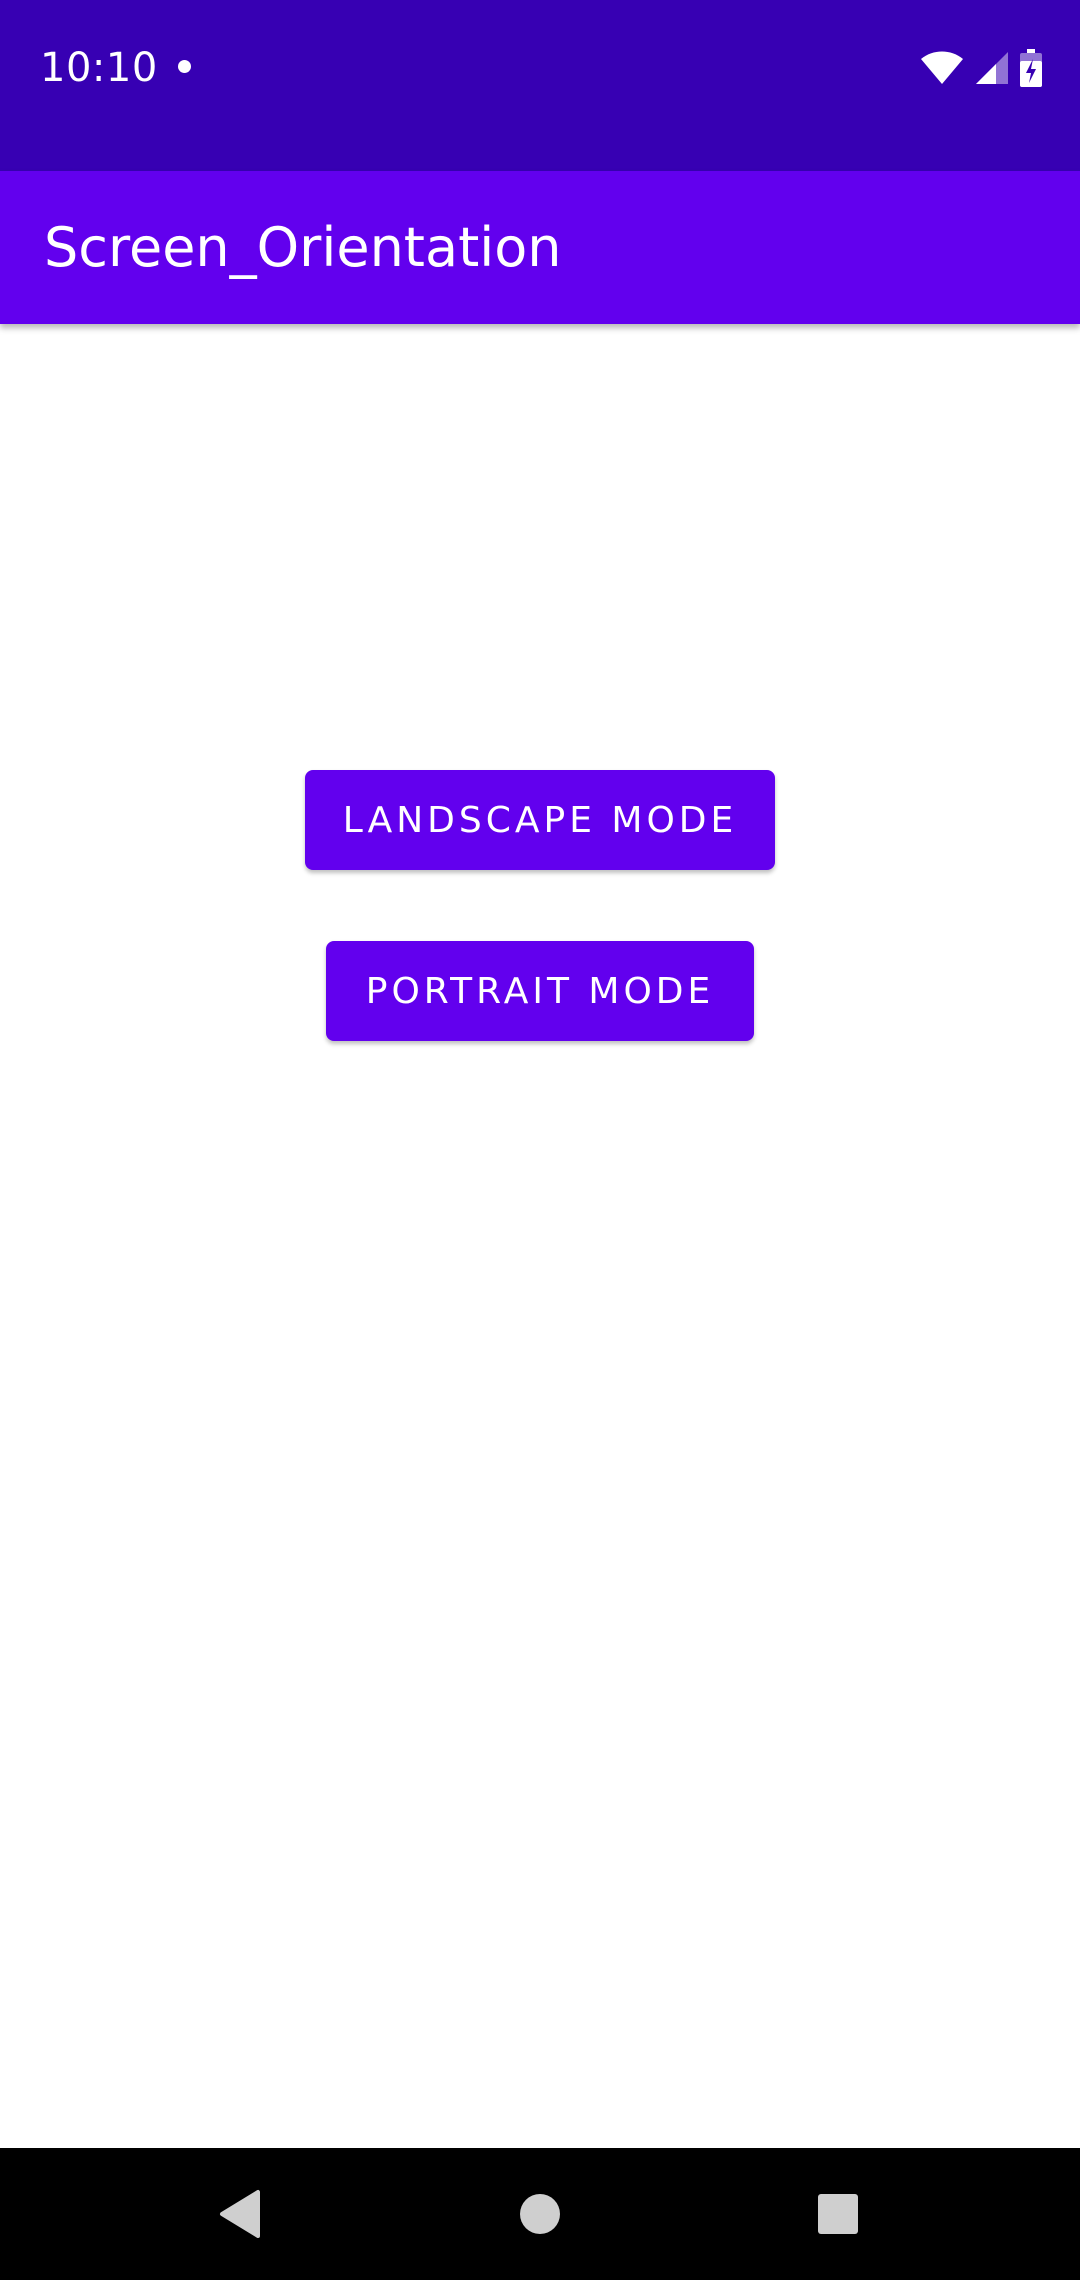 This screenshot has height=2280, width=1080. I want to click on status-time: 10:10, so click(99, 68).